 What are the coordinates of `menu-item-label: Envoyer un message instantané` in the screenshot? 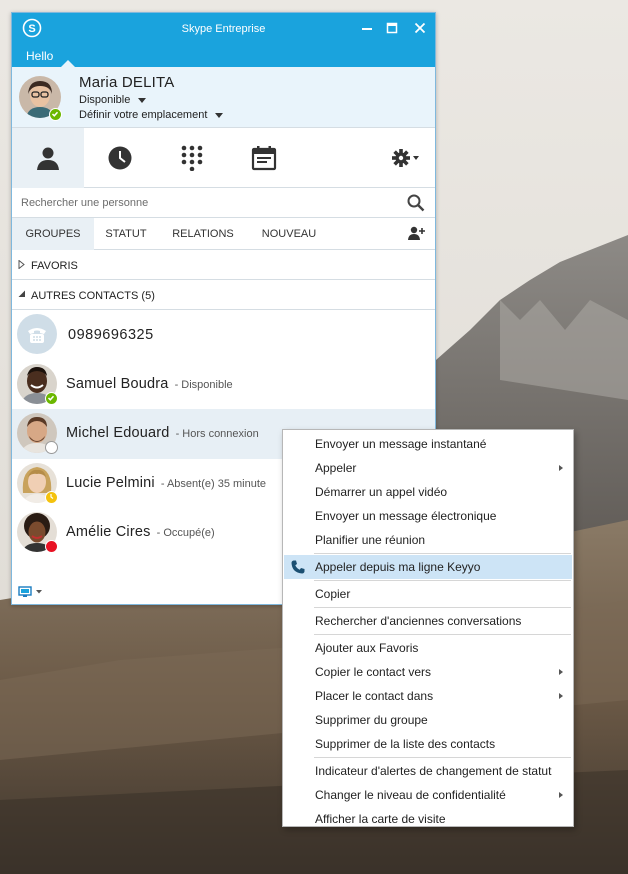 It's located at (401, 444).